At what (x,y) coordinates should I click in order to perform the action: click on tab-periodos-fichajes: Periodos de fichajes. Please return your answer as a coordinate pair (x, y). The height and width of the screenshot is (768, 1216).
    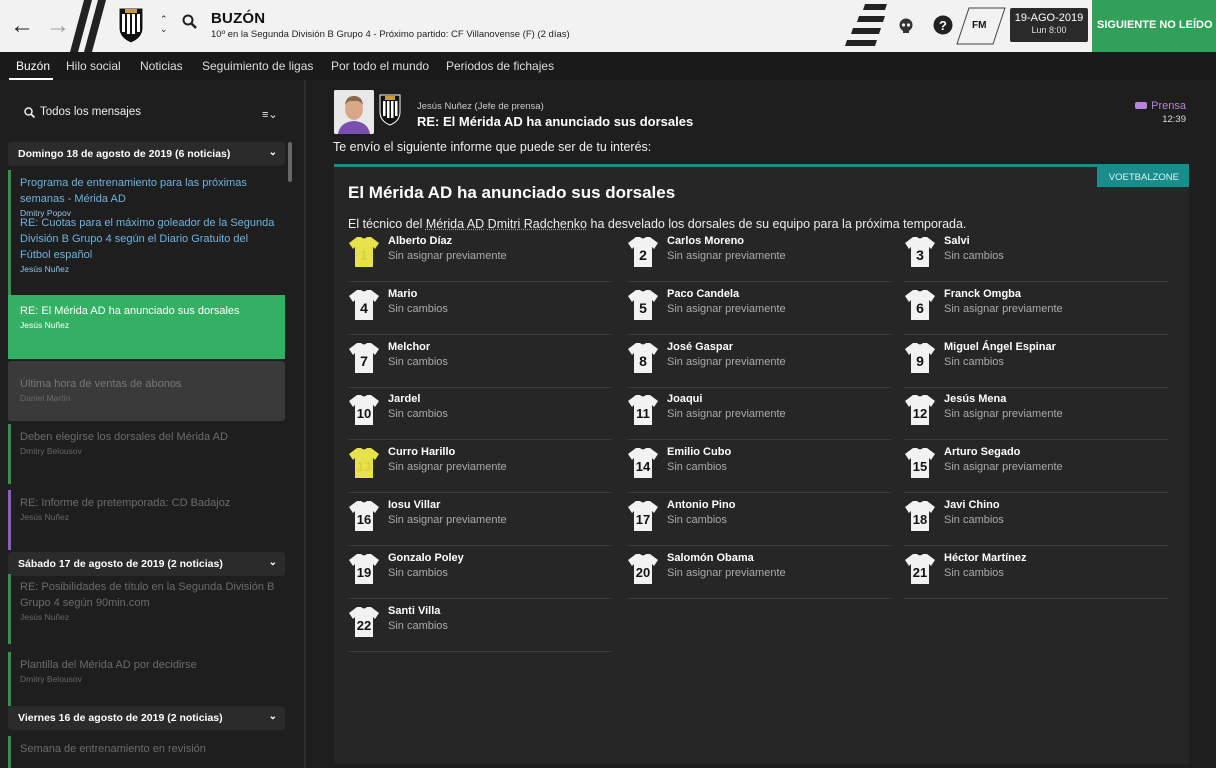
    Looking at the image, I should click on (500, 66).